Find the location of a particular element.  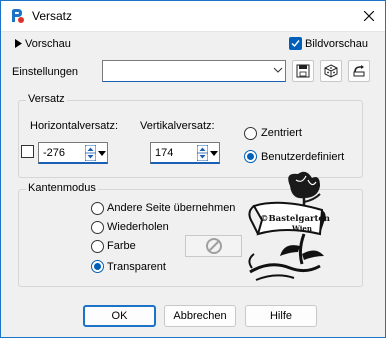

ok-button-label: OK is located at coordinates (119, 316).